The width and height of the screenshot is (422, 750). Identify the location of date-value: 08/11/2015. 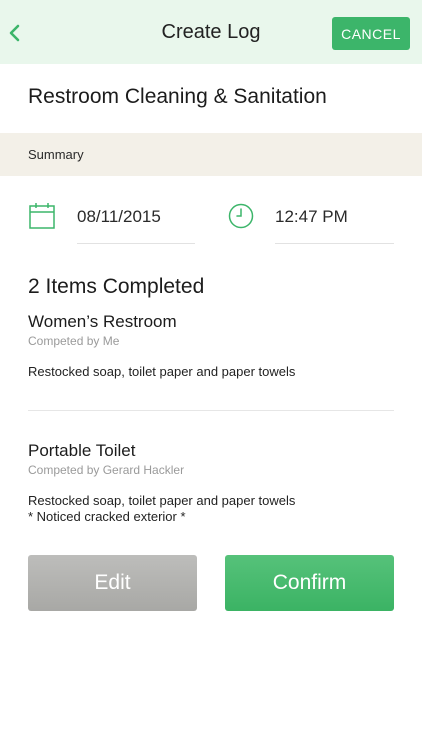
(119, 216).